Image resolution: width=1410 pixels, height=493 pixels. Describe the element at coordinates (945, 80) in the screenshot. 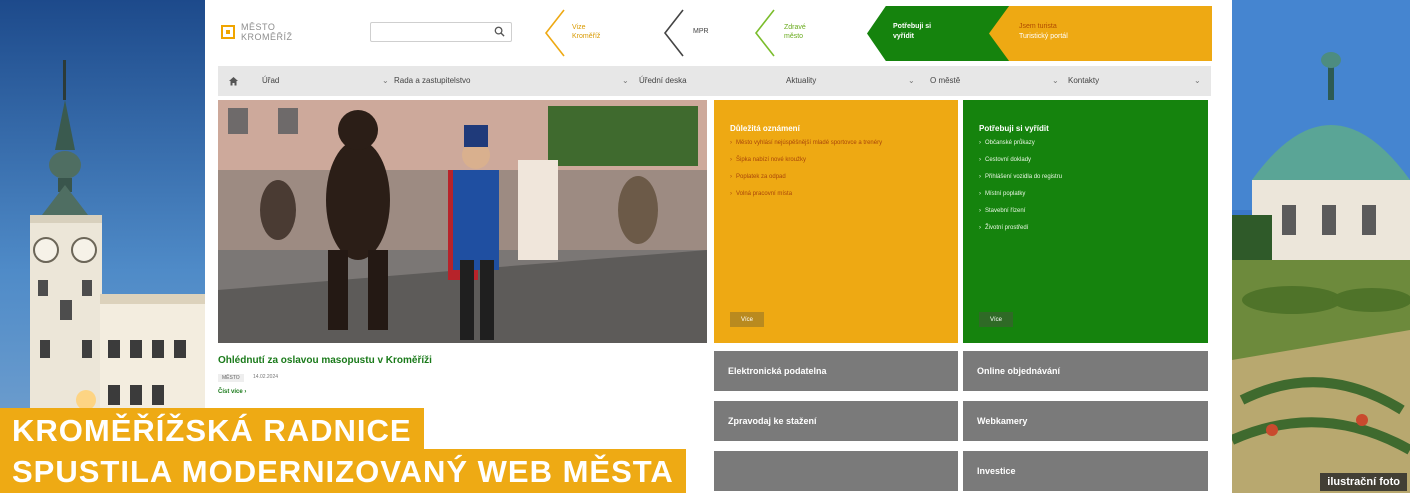

I see `nav-item-o-meste: O městě` at that location.